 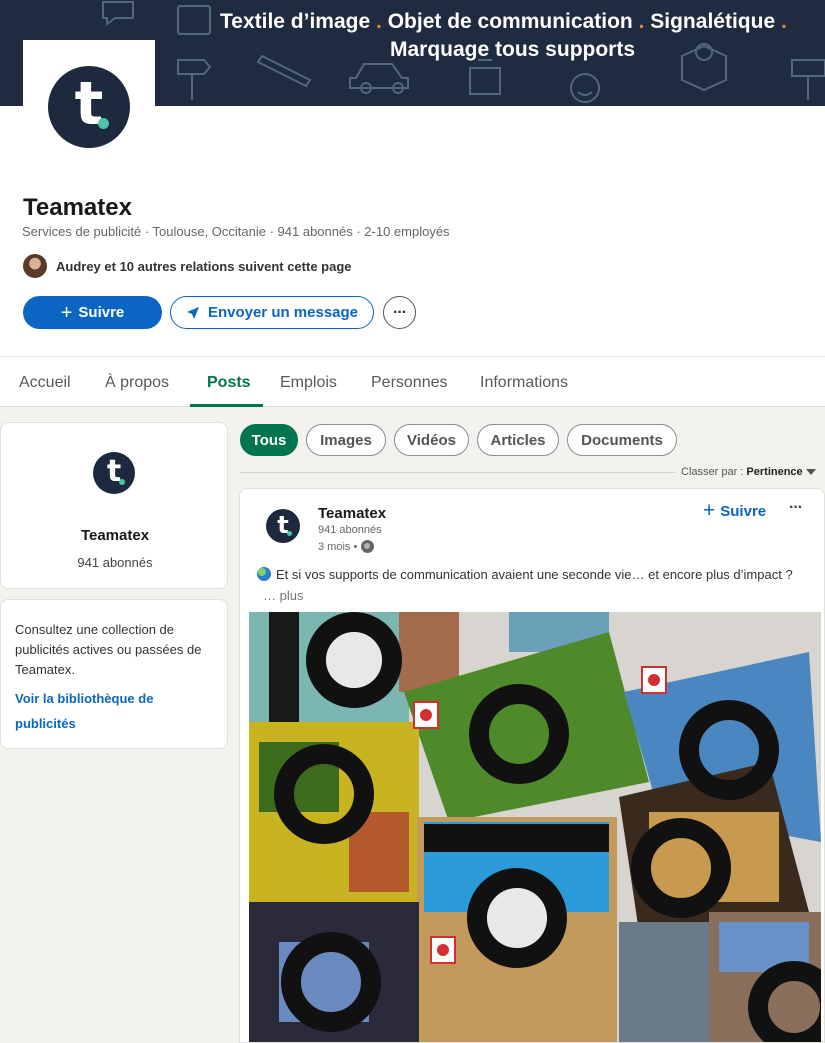 I want to click on sort-value: Pertinence, so click(x=774, y=472).